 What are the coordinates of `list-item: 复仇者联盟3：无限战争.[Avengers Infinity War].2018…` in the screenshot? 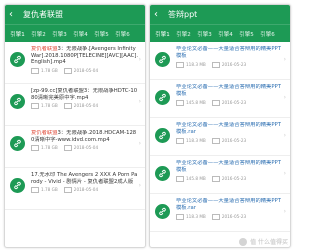 It's located at (75, 63).